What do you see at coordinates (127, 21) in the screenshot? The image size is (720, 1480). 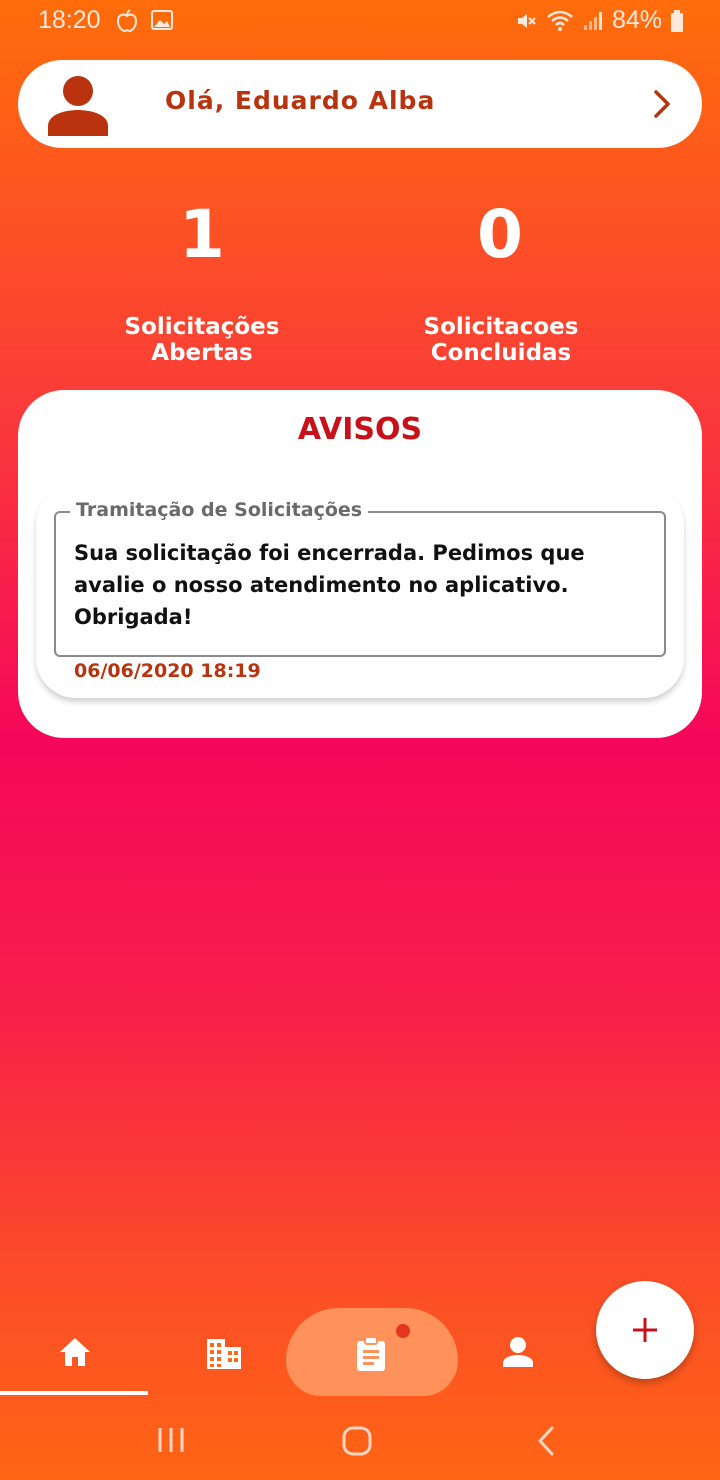 I see `apple-icon` at bounding box center [127, 21].